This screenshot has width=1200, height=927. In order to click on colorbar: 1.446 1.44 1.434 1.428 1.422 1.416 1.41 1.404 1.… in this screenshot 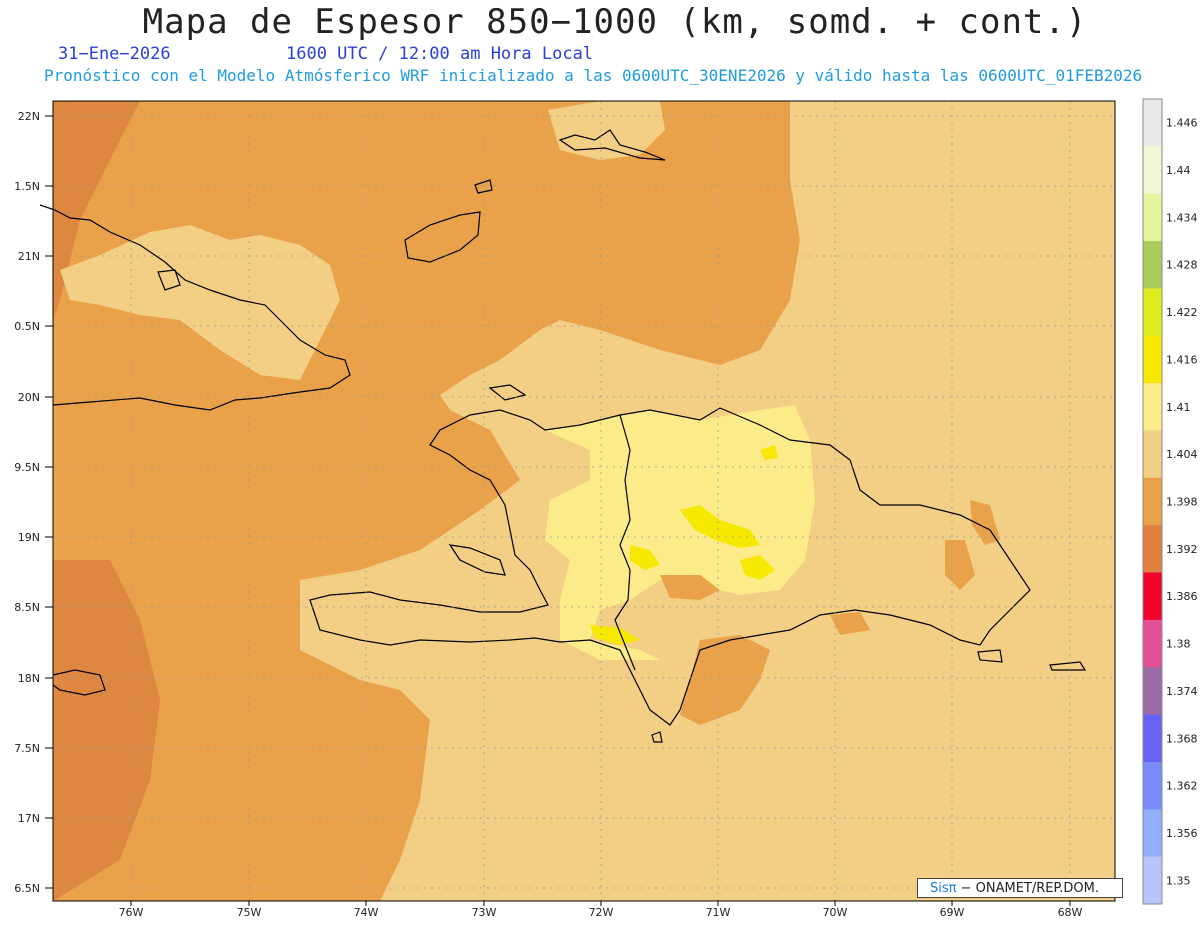, I will do `click(1170, 501)`.